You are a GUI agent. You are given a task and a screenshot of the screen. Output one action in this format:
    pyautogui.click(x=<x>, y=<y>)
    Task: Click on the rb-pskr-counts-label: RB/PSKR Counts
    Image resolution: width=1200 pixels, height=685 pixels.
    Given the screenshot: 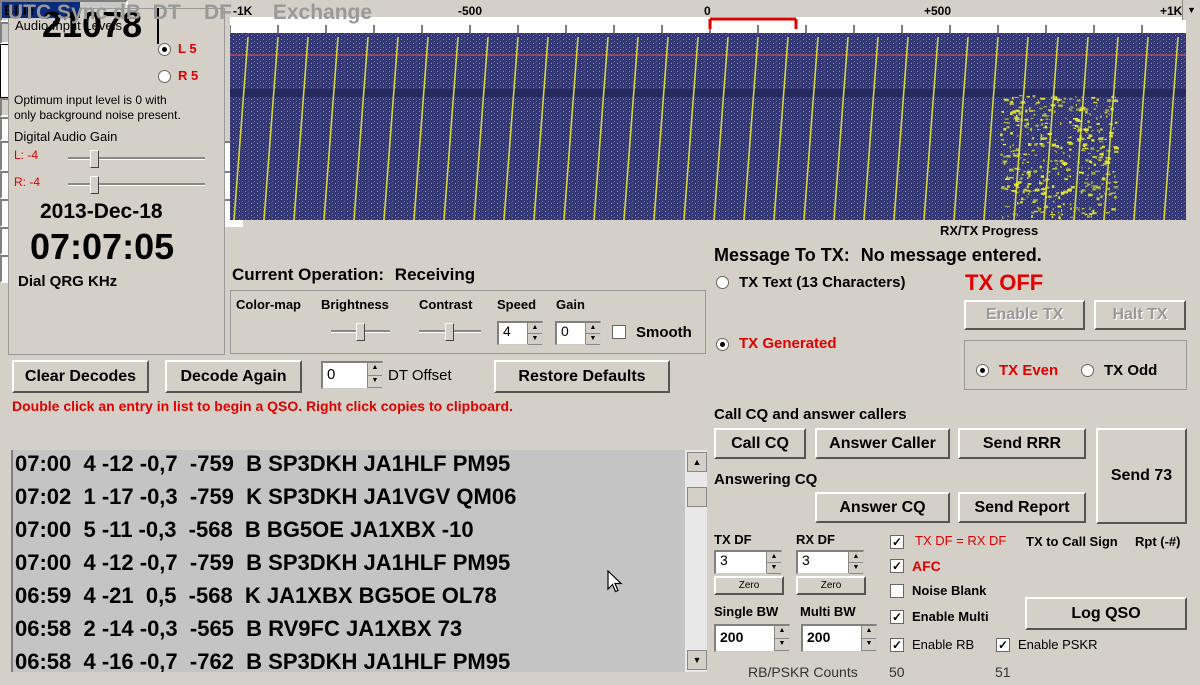 What is the action you would take?
    pyautogui.click(x=803, y=672)
    